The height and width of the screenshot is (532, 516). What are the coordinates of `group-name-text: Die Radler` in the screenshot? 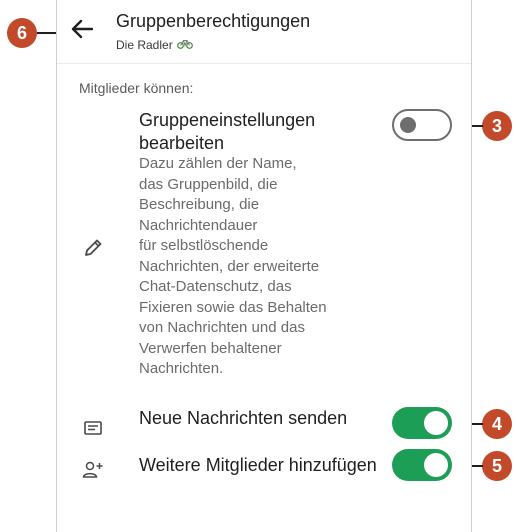 It's located at (144, 45).